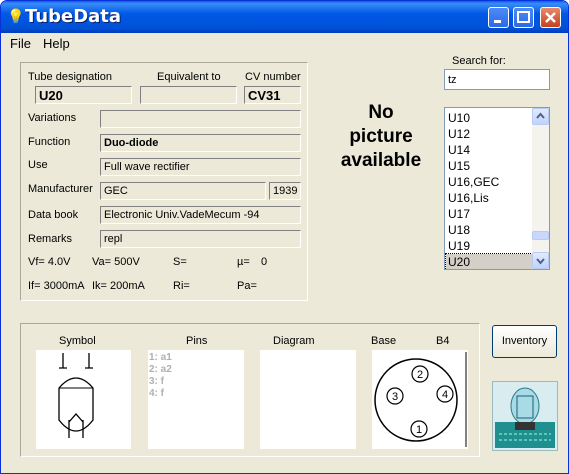 This screenshot has width=569, height=474. Describe the element at coordinates (395, 397) in the screenshot. I see `base-pin-label: 3` at that location.